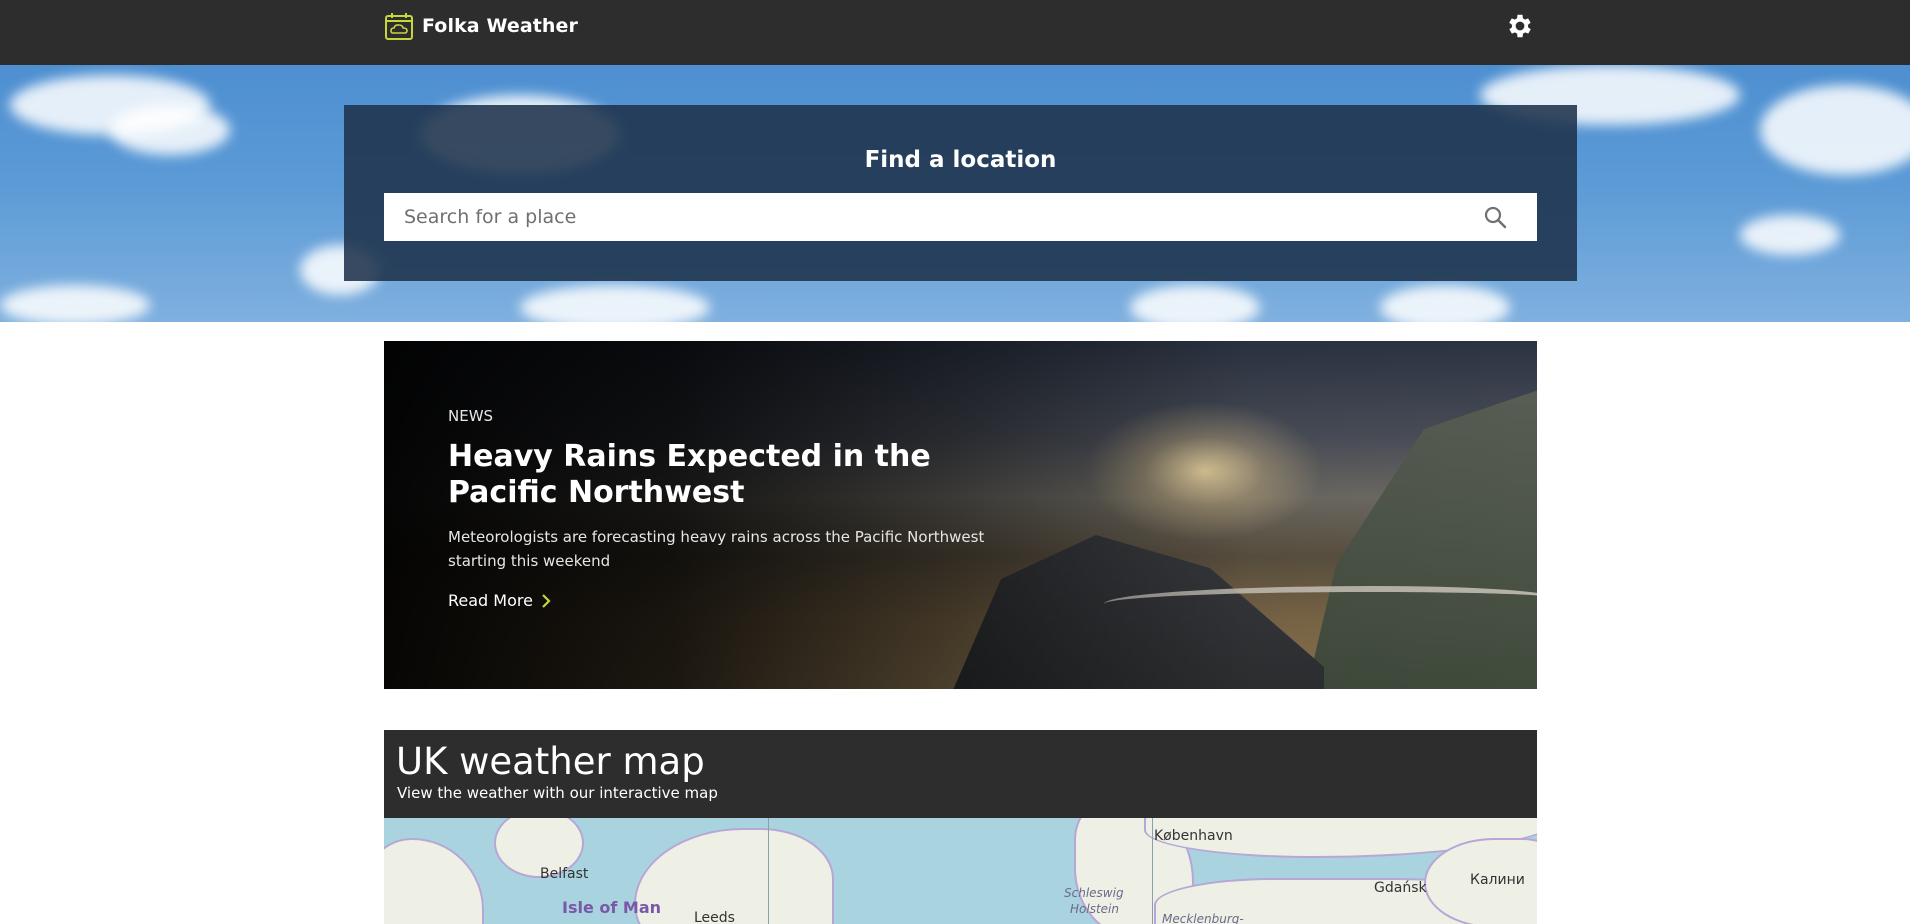 This screenshot has width=1910, height=924. I want to click on top-navigation-bar: Folka Weather, so click(955, 32).